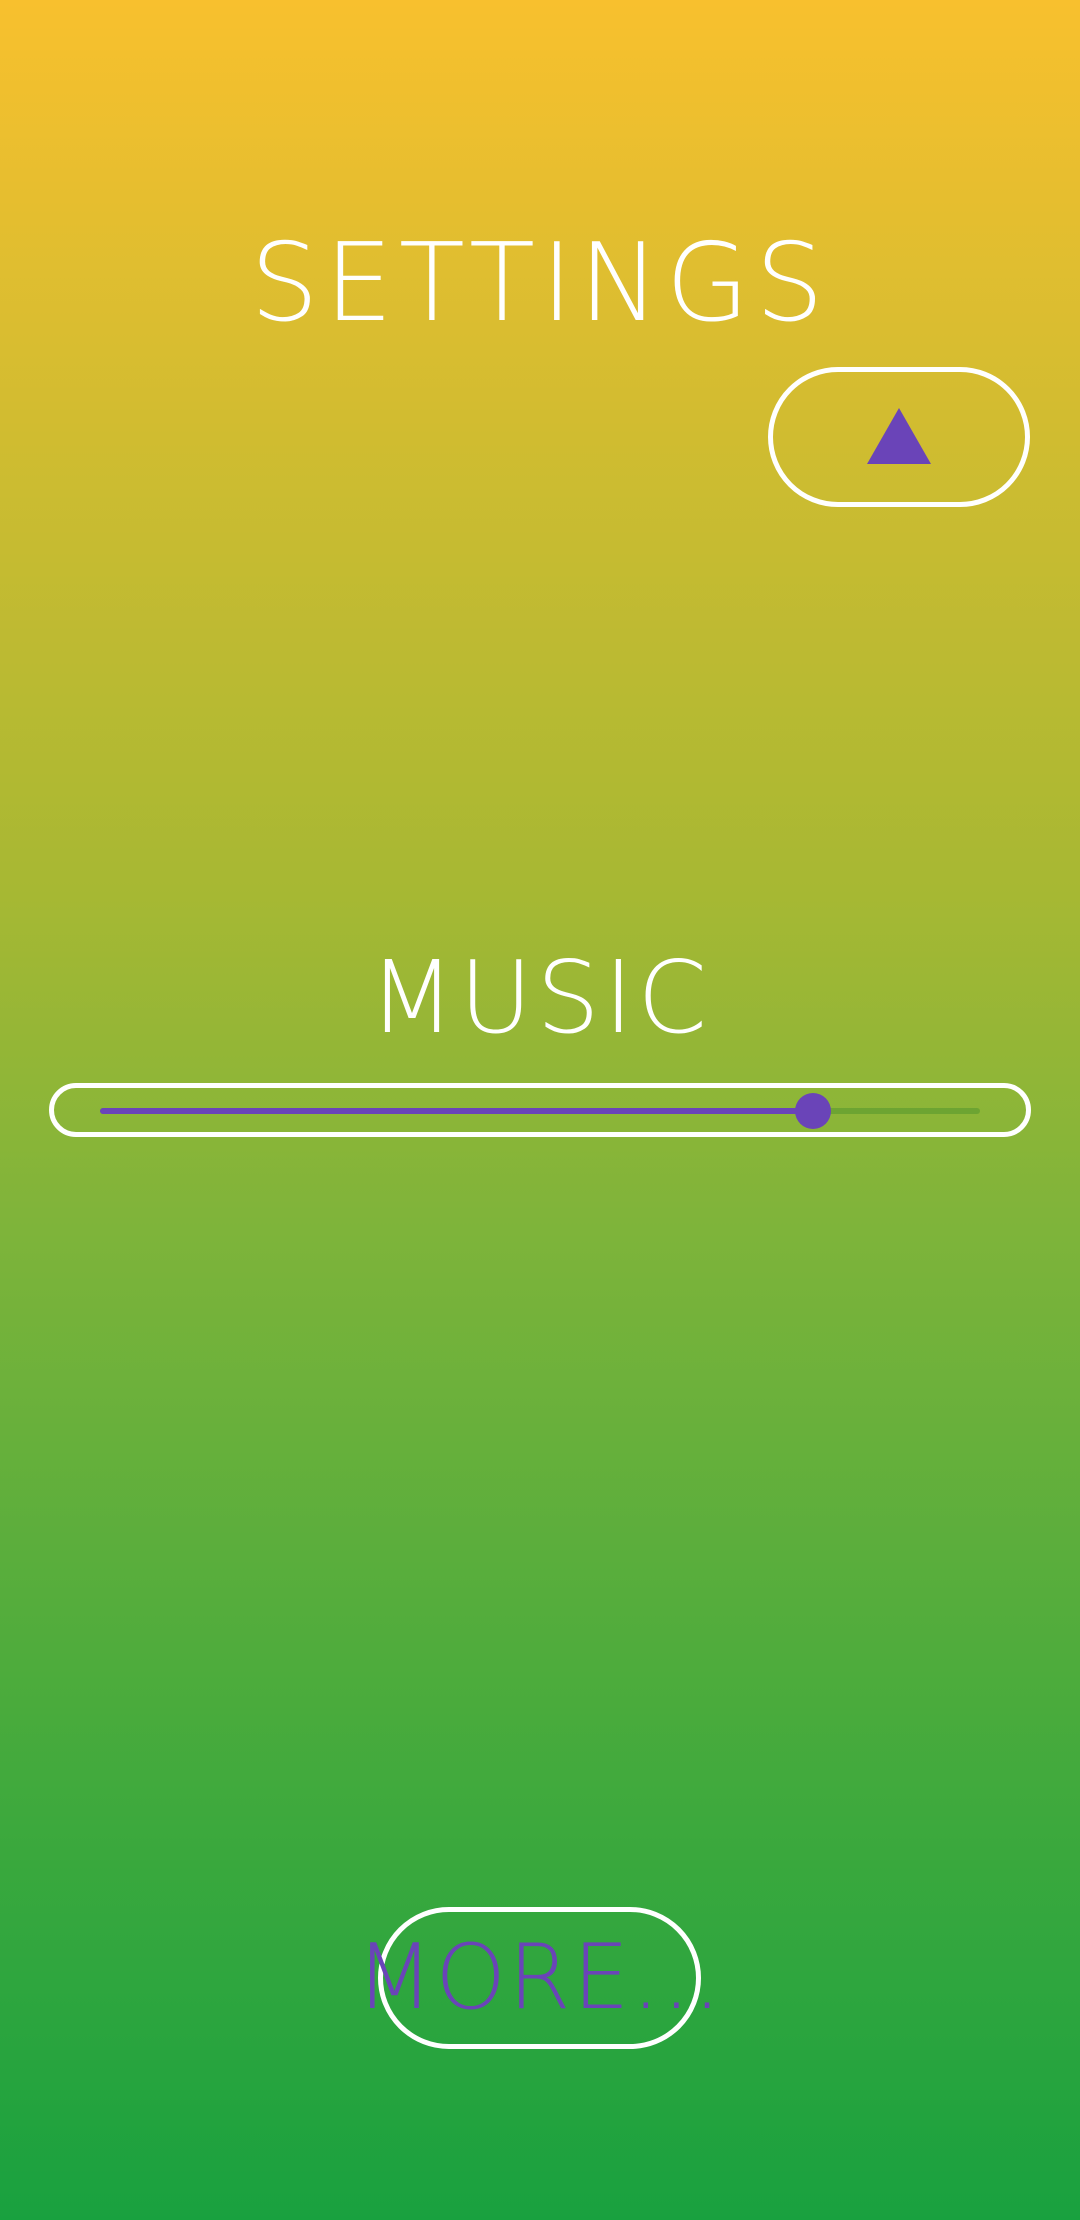  What do you see at coordinates (812, 1111) in the screenshot?
I see `slider-thumb` at bounding box center [812, 1111].